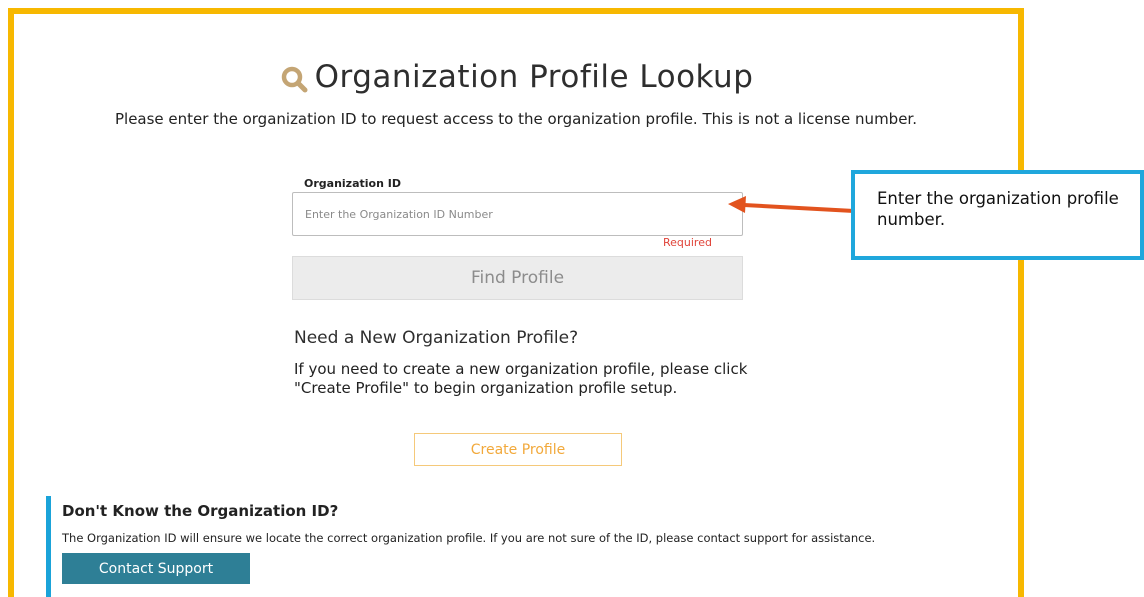 The image size is (1144, 597). I want to click on callout-box: Enter the organization profile number., so click(997, 215).